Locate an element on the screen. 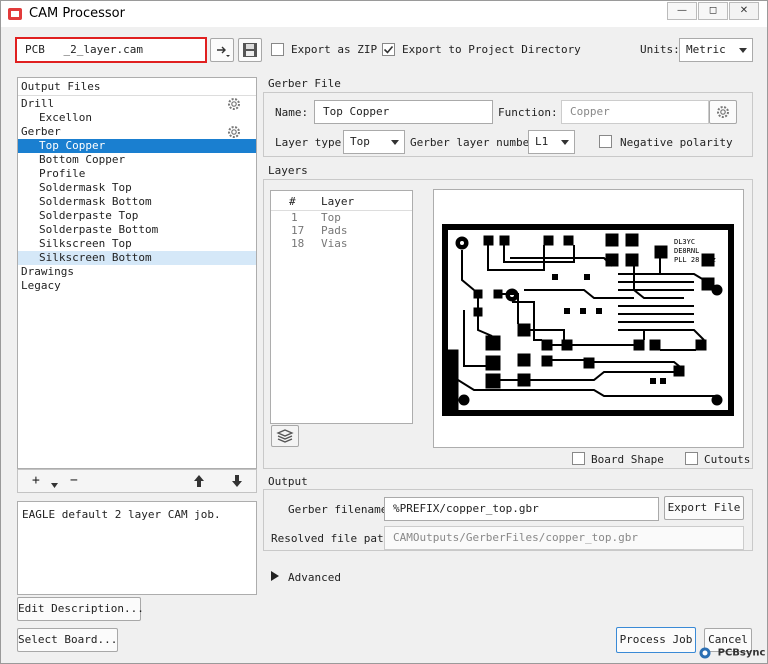 The image size is (768, 664). function-label: Function: is located at coordinates (528, 112).